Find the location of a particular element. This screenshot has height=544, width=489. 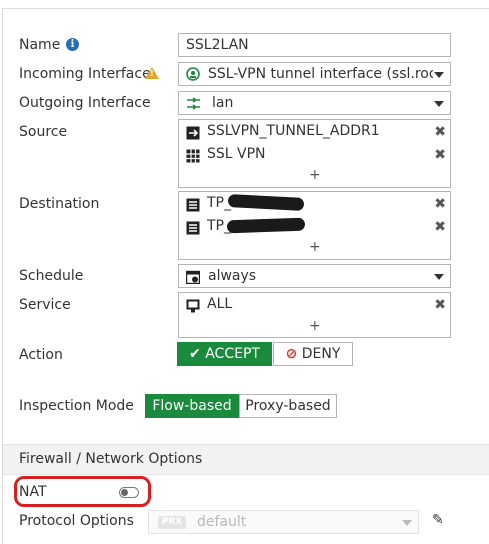

protocol-options-value: default is located at coordinates (222, 522).